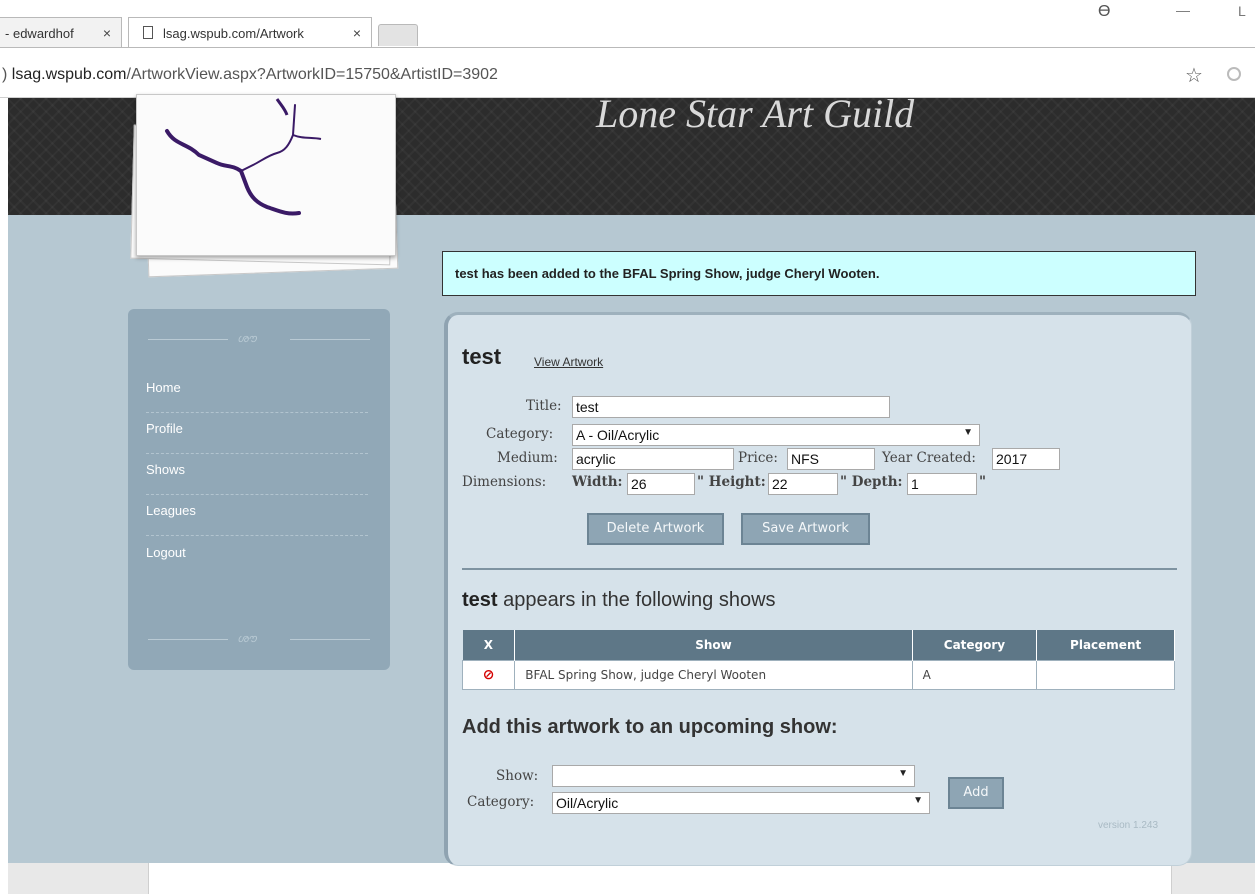 The image size is (1255, 894). What do you see at coordinates (1128, 825) in the screenshot?
I see `version-label: version 1.243` at bounding box center [1128, 825].